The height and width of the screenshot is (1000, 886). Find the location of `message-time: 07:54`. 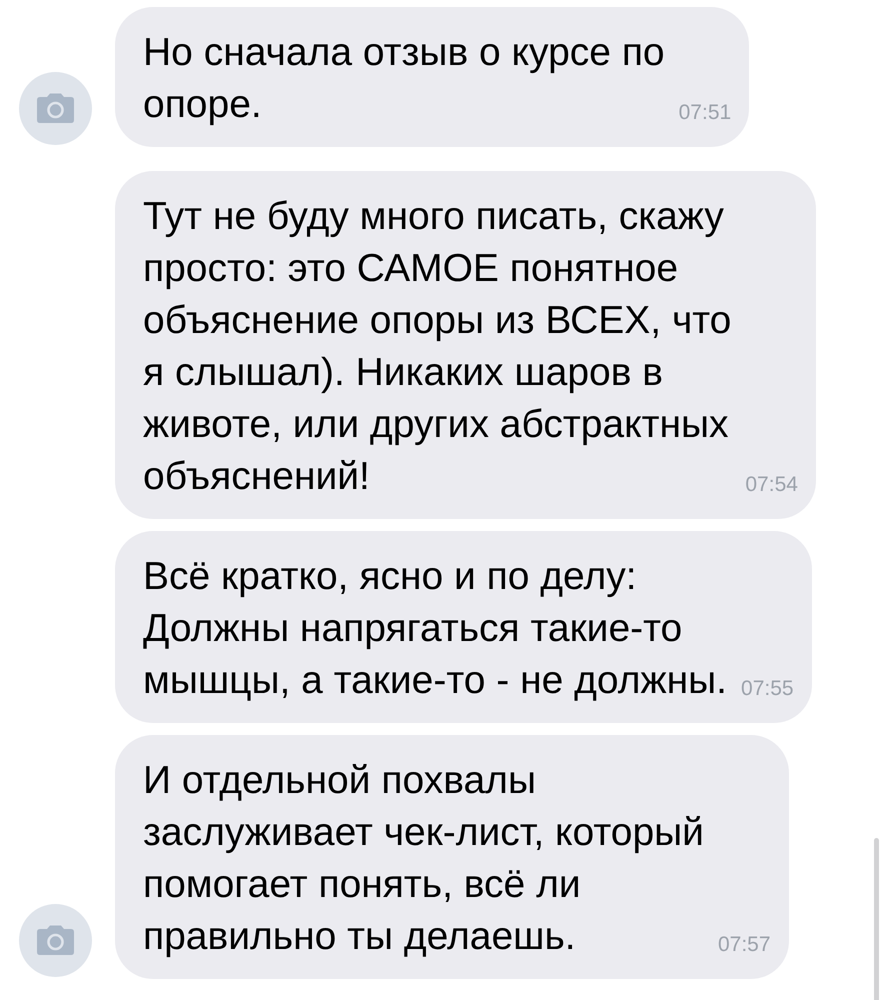

message-time: 07:54 is located at coordinates (771, 485).